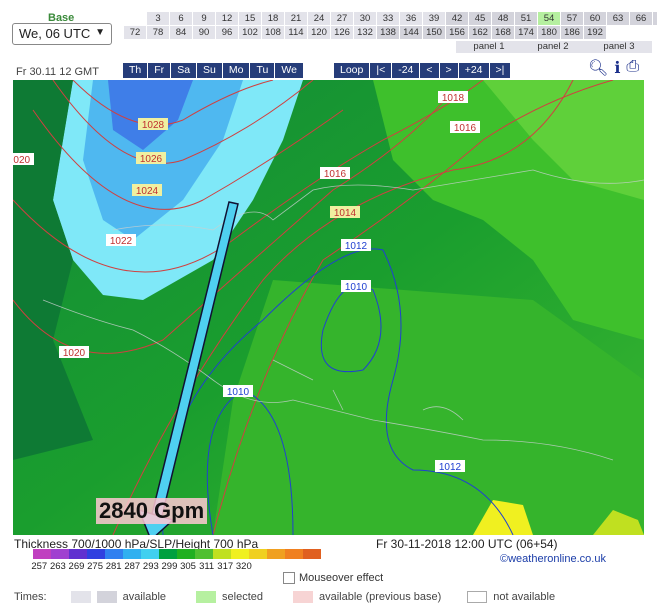 This screenshot has width=657, height=604. What do you see at coordinates (135, 32) in the screenshot?
I see `hour-cell-72: 72` at bounding box center [135, 32].